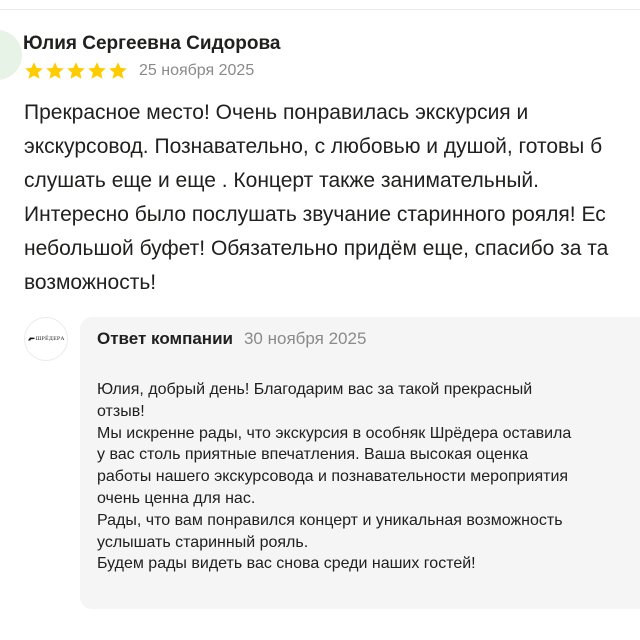 The image size is (640, 640). What do you see at coordinates (197, 70) in the screenshot?
I see `review-date: 25 ноября 2025` at bounding box center [197, 70].